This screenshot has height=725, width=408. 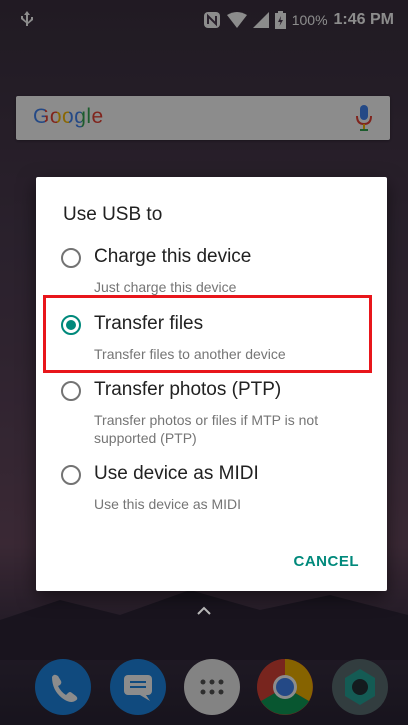 I want to click on option-label: Use device as MIDI, so click(x=176, y=473).